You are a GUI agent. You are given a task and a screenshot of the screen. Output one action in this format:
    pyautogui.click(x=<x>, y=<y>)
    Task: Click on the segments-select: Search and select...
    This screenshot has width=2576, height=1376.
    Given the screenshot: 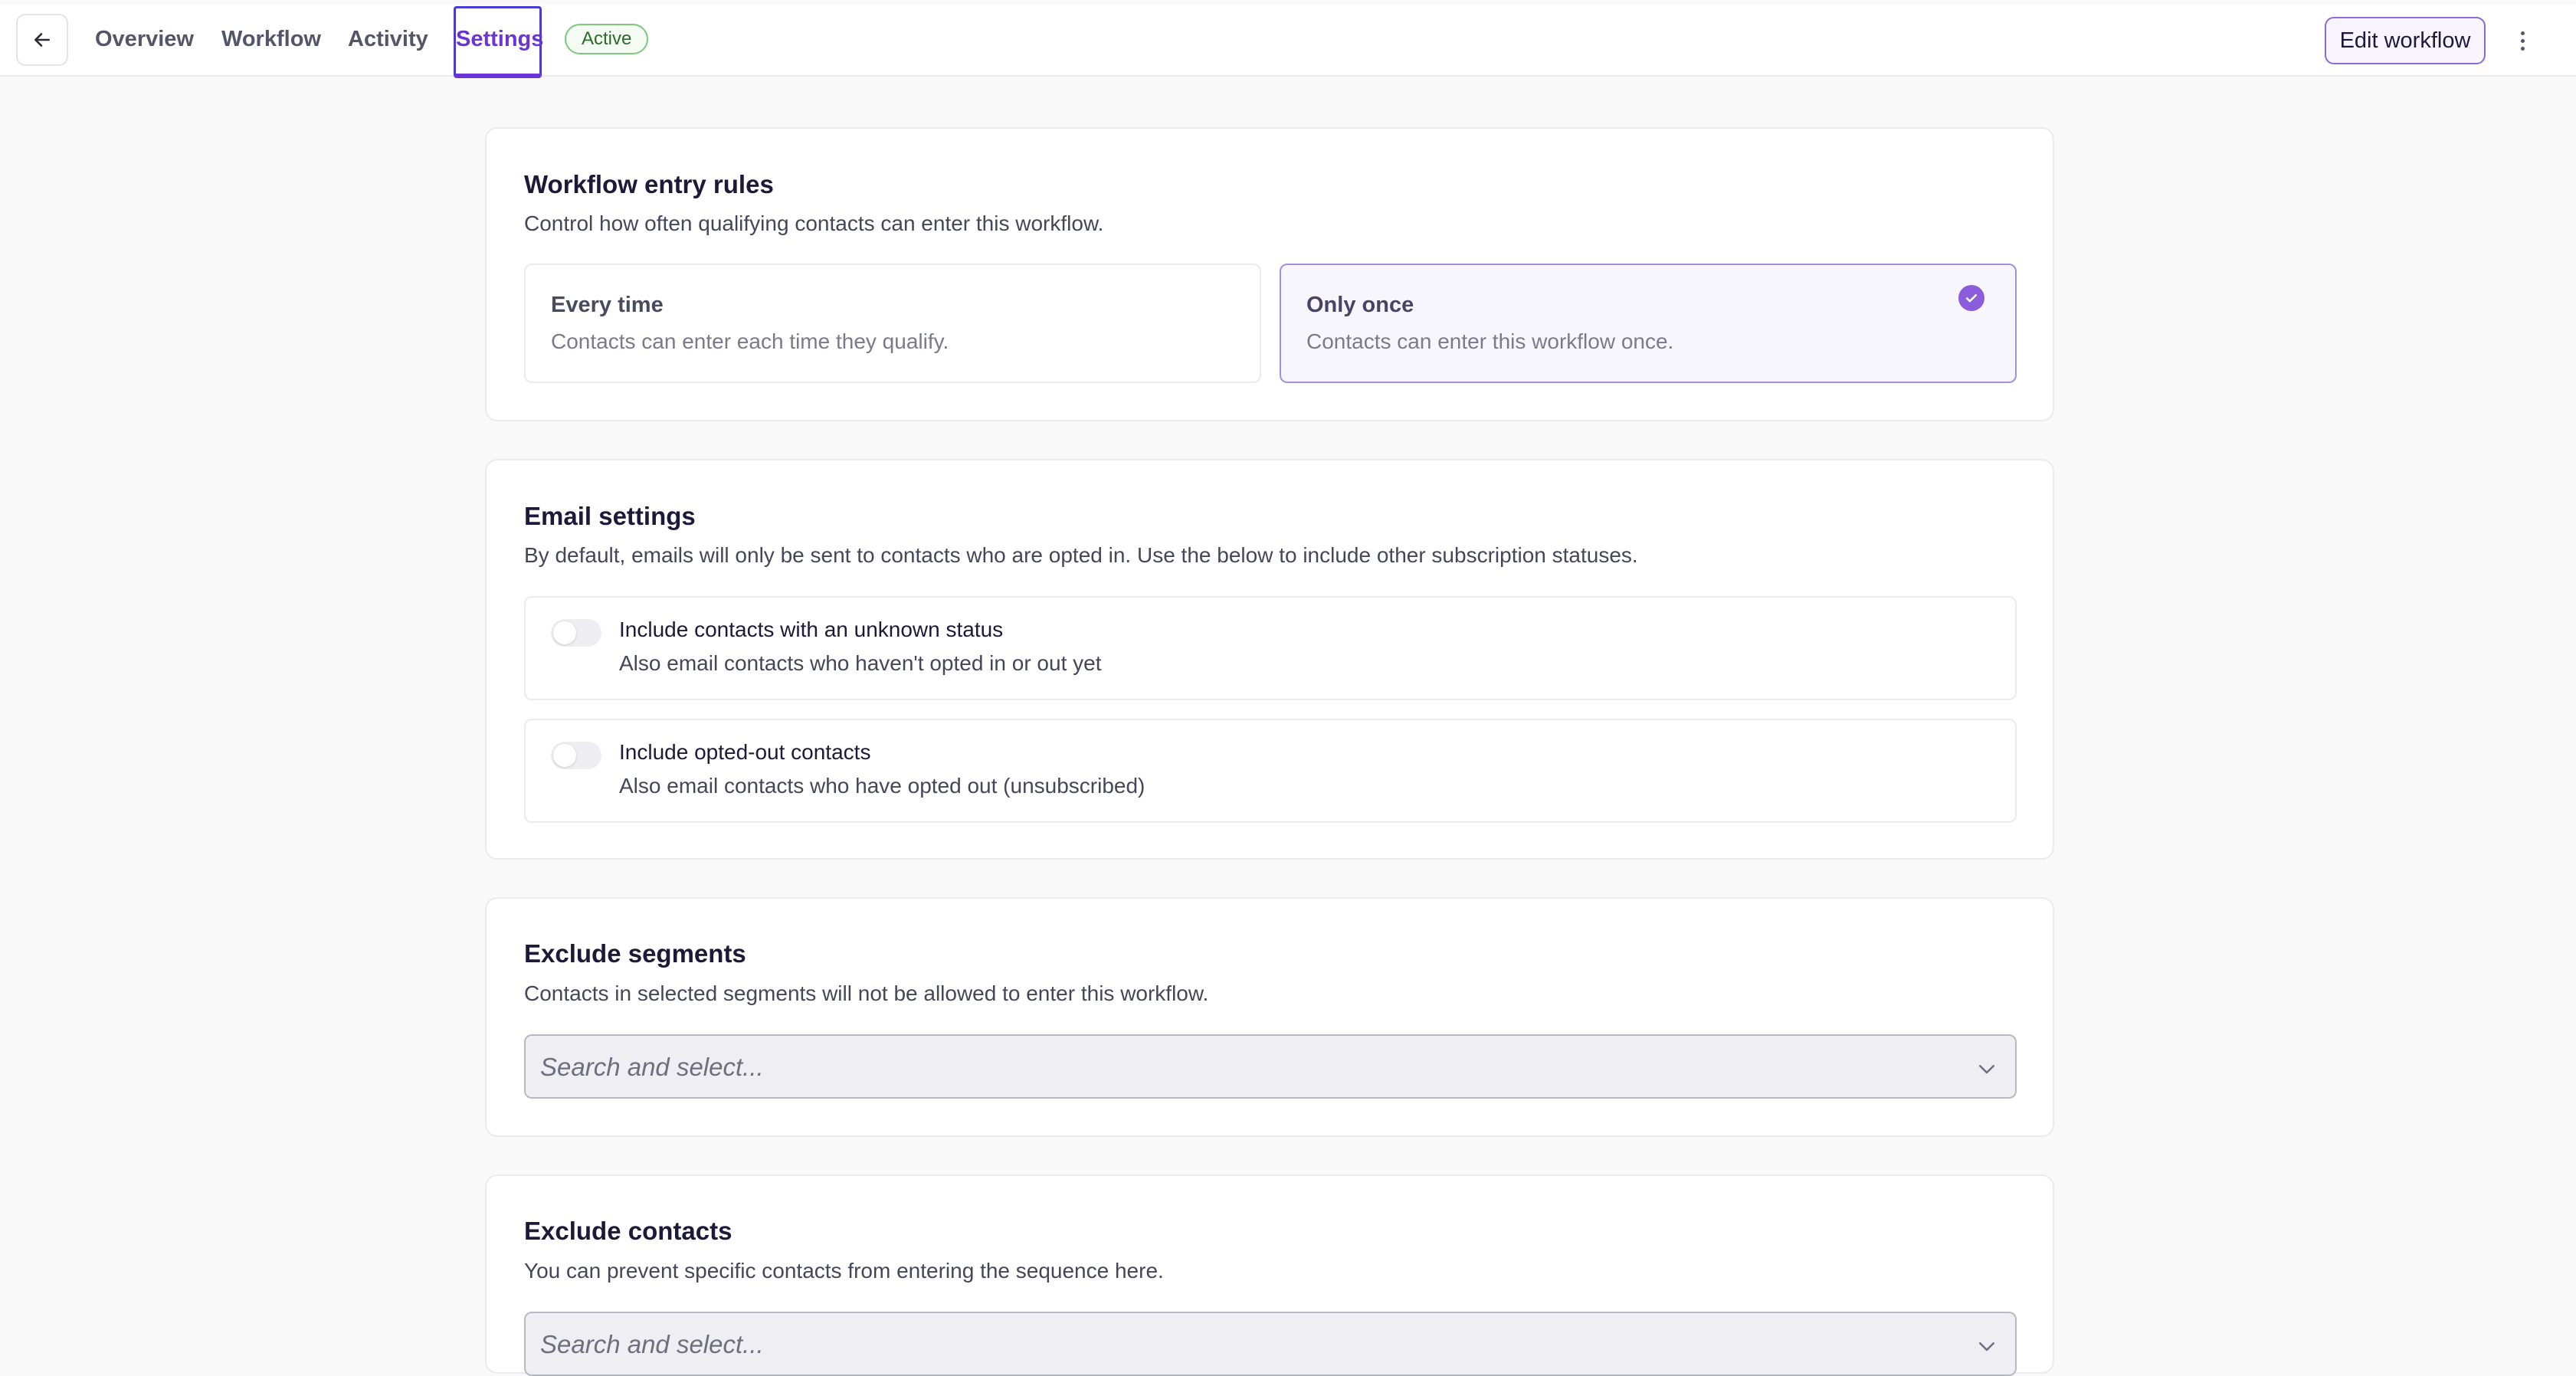 What is the action you would take?
    pyautogui.click(x=1270, y=1067)
    